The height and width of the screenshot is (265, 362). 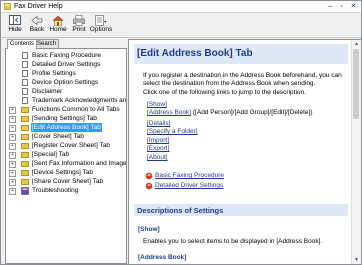 I want to click on link-show-text: [Show], so click(x=157, y=104).